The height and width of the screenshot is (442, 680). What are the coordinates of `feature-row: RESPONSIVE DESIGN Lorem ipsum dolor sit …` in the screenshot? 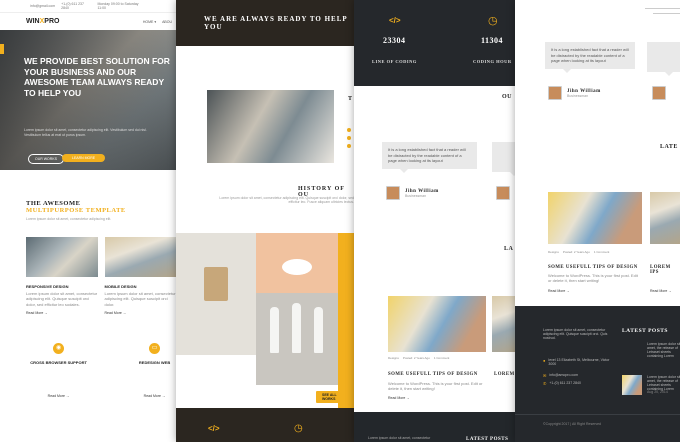 It's located at (88, 268).